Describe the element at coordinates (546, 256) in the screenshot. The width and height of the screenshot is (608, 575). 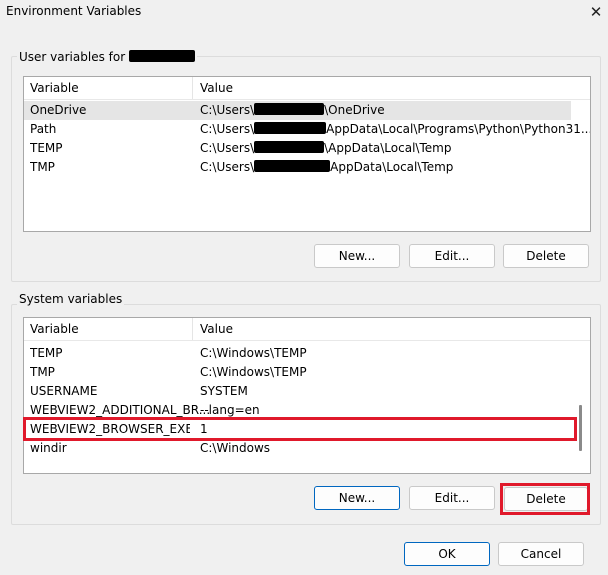
I see `user-delete-button: Delete` at that location.